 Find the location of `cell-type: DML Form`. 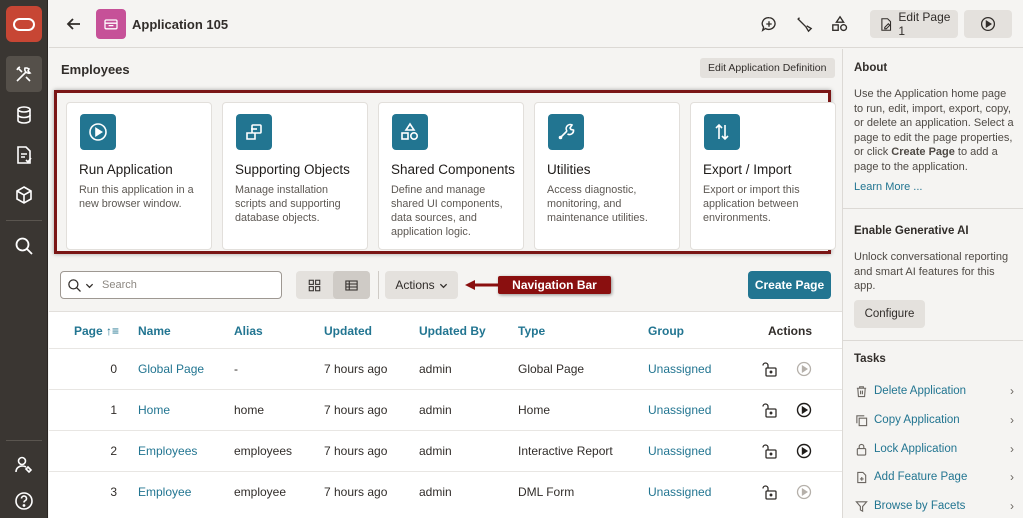

cell-type: DML Form is located at coordinates (546, 492).